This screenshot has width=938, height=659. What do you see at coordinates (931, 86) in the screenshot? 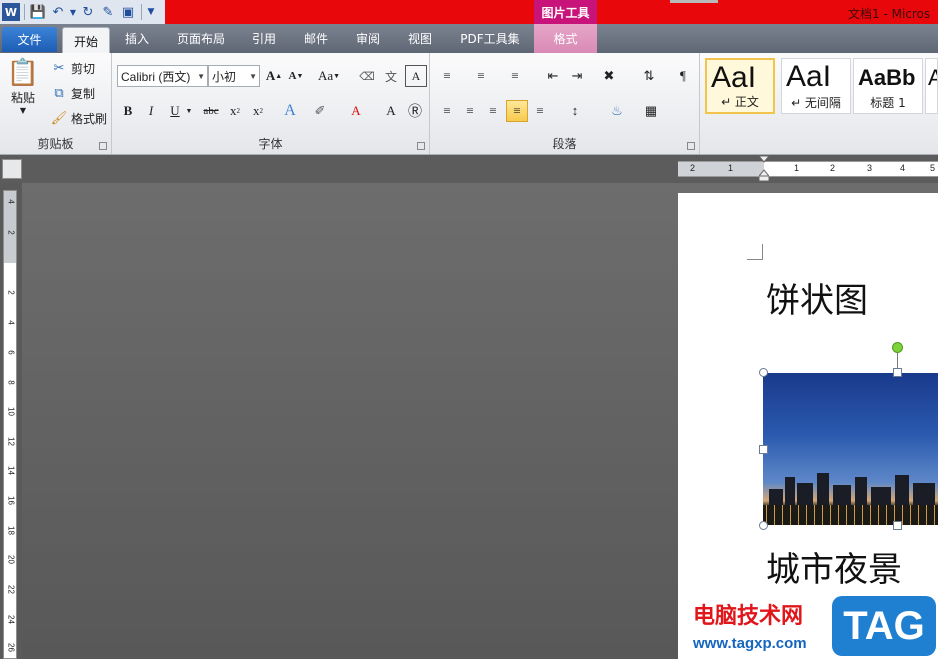
I see `style-heading-2: A` at bounding box center [931, 86].